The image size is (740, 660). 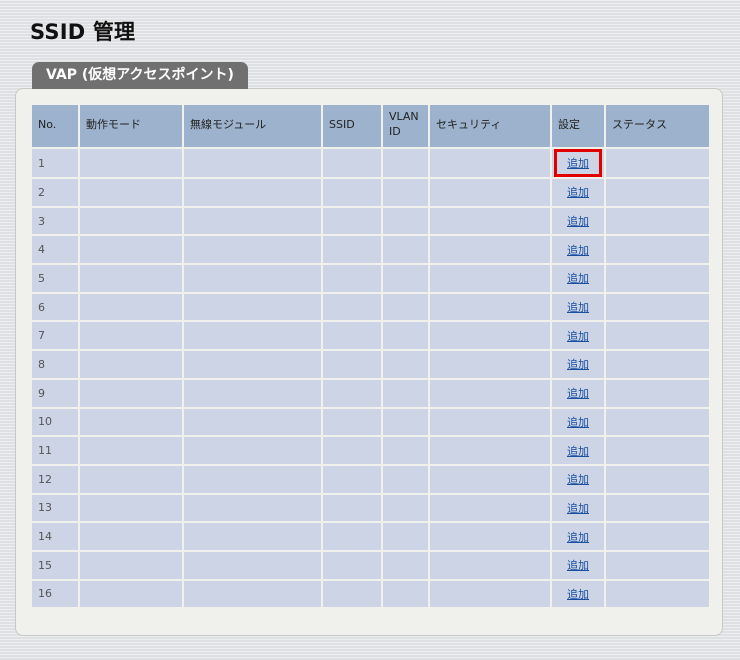 I want to click on table-row: 14 追加, so click(x=370, y=536).